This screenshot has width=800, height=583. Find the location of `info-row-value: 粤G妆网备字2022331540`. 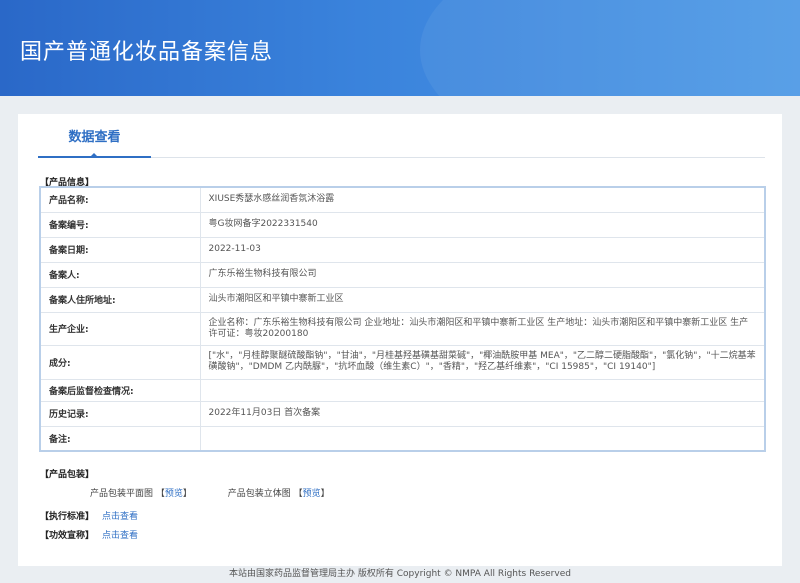

info-row-value: 粤G妆网备字2022331540 is located at coordinates (482, 224).